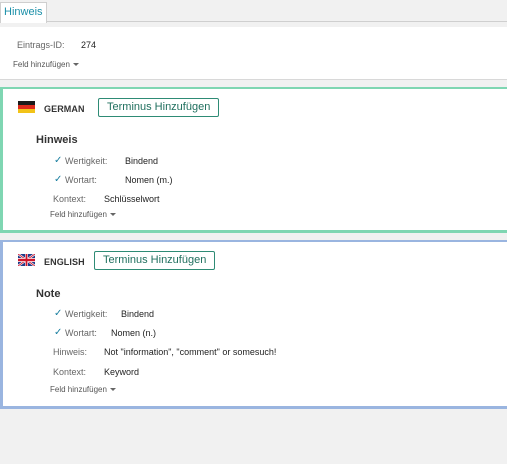 This screenshot has width=507, height=464. Describe the element at coordinates (253, 53) in the screenshot. I see `entry-meta-panel: Eintrags-ID: 274 Feld hinzufügen` at that location.